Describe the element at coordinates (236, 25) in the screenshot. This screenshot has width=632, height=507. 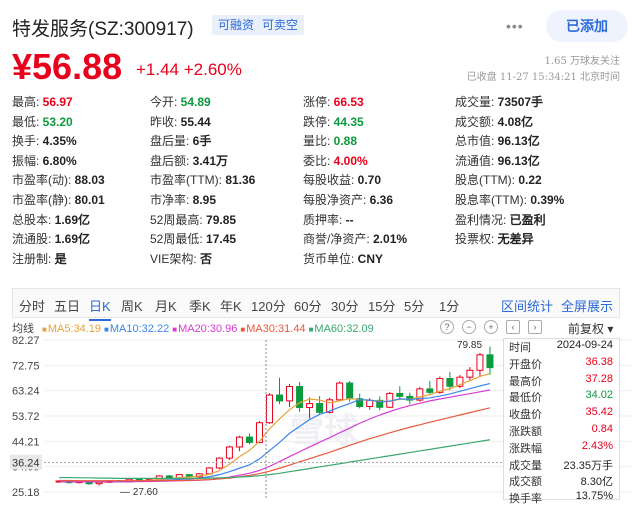
I see `margin-tag: 可融资` at that location.